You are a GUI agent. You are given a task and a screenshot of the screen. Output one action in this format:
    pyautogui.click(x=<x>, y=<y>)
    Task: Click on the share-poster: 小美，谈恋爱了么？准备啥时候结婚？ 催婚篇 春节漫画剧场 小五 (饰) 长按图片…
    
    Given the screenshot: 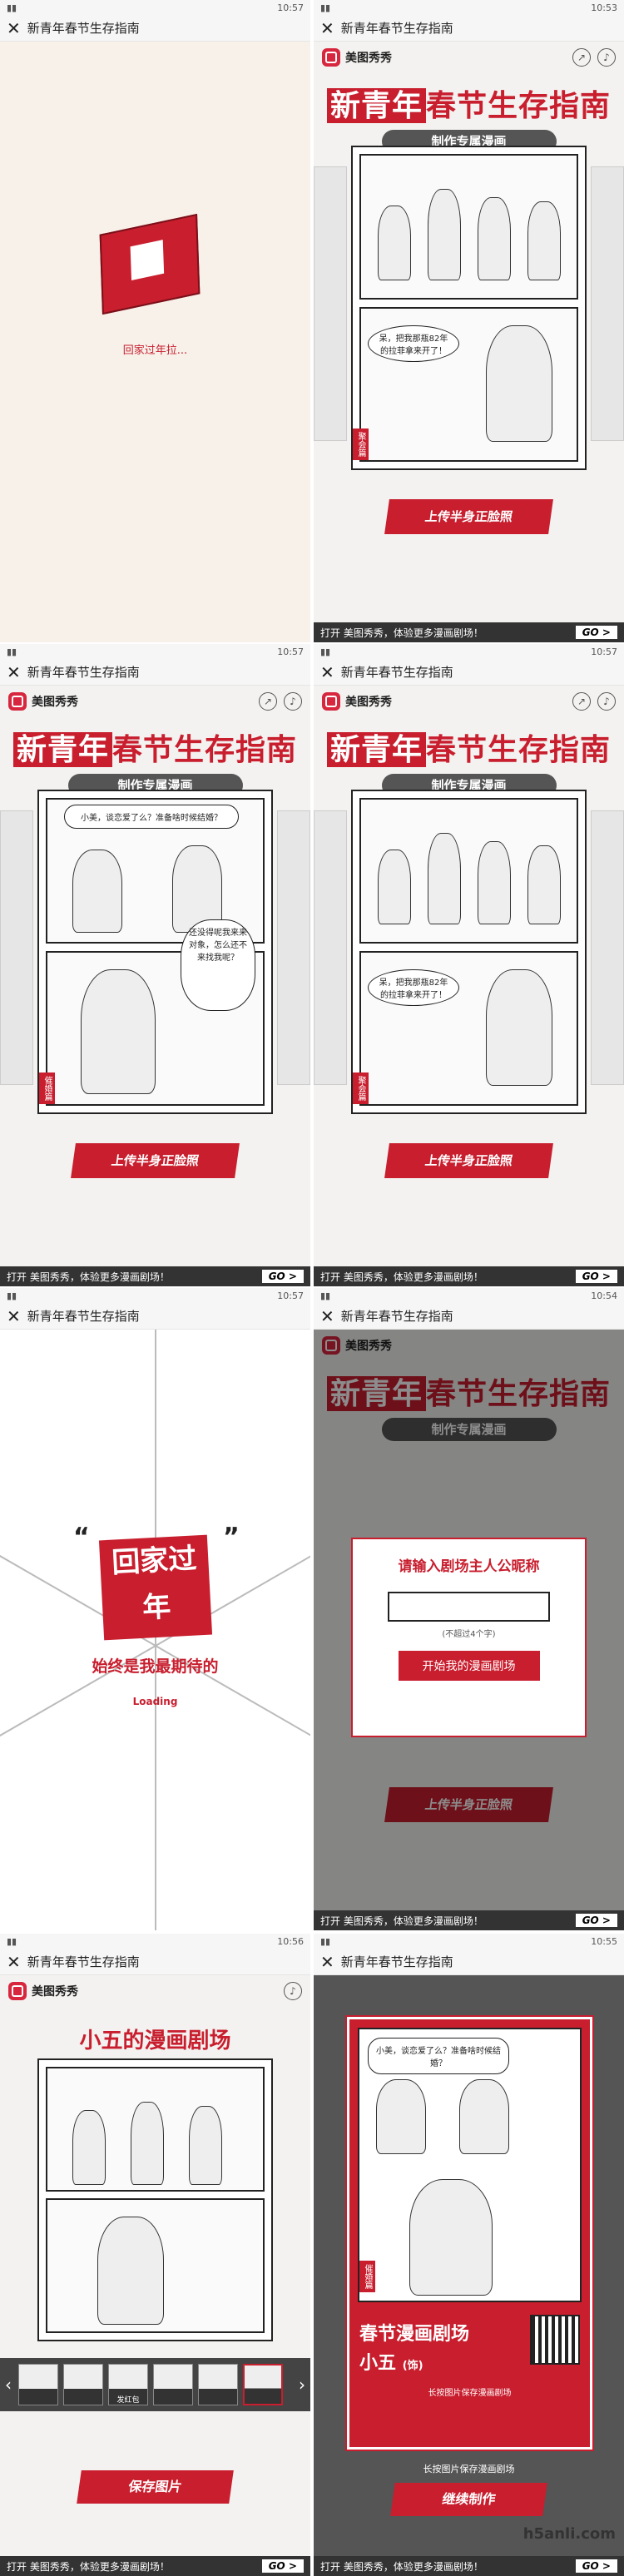 What is the action you would take?
    pyautogui.click(x=469, y=2233)
    